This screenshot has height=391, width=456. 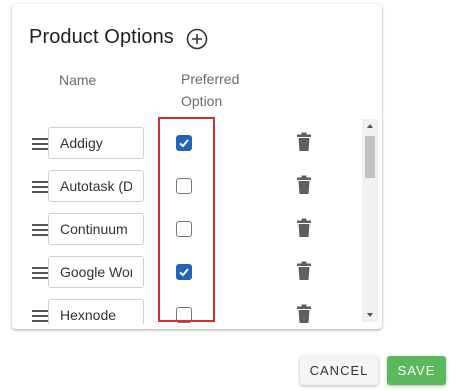 What do you see at coordinates (339, 370) in the screenshot?
I see `cancel-button: CANCEL` at bounding box center [339, 370].